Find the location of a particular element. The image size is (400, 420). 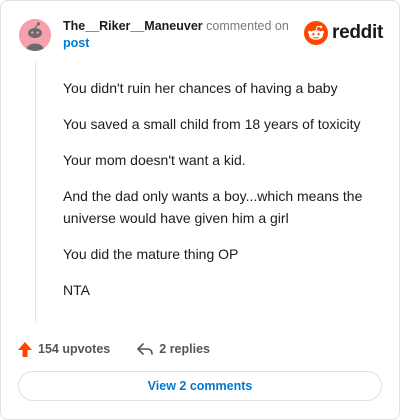

comment-paragraph: You did the mature thing OP is located at coordinates (151, 254).